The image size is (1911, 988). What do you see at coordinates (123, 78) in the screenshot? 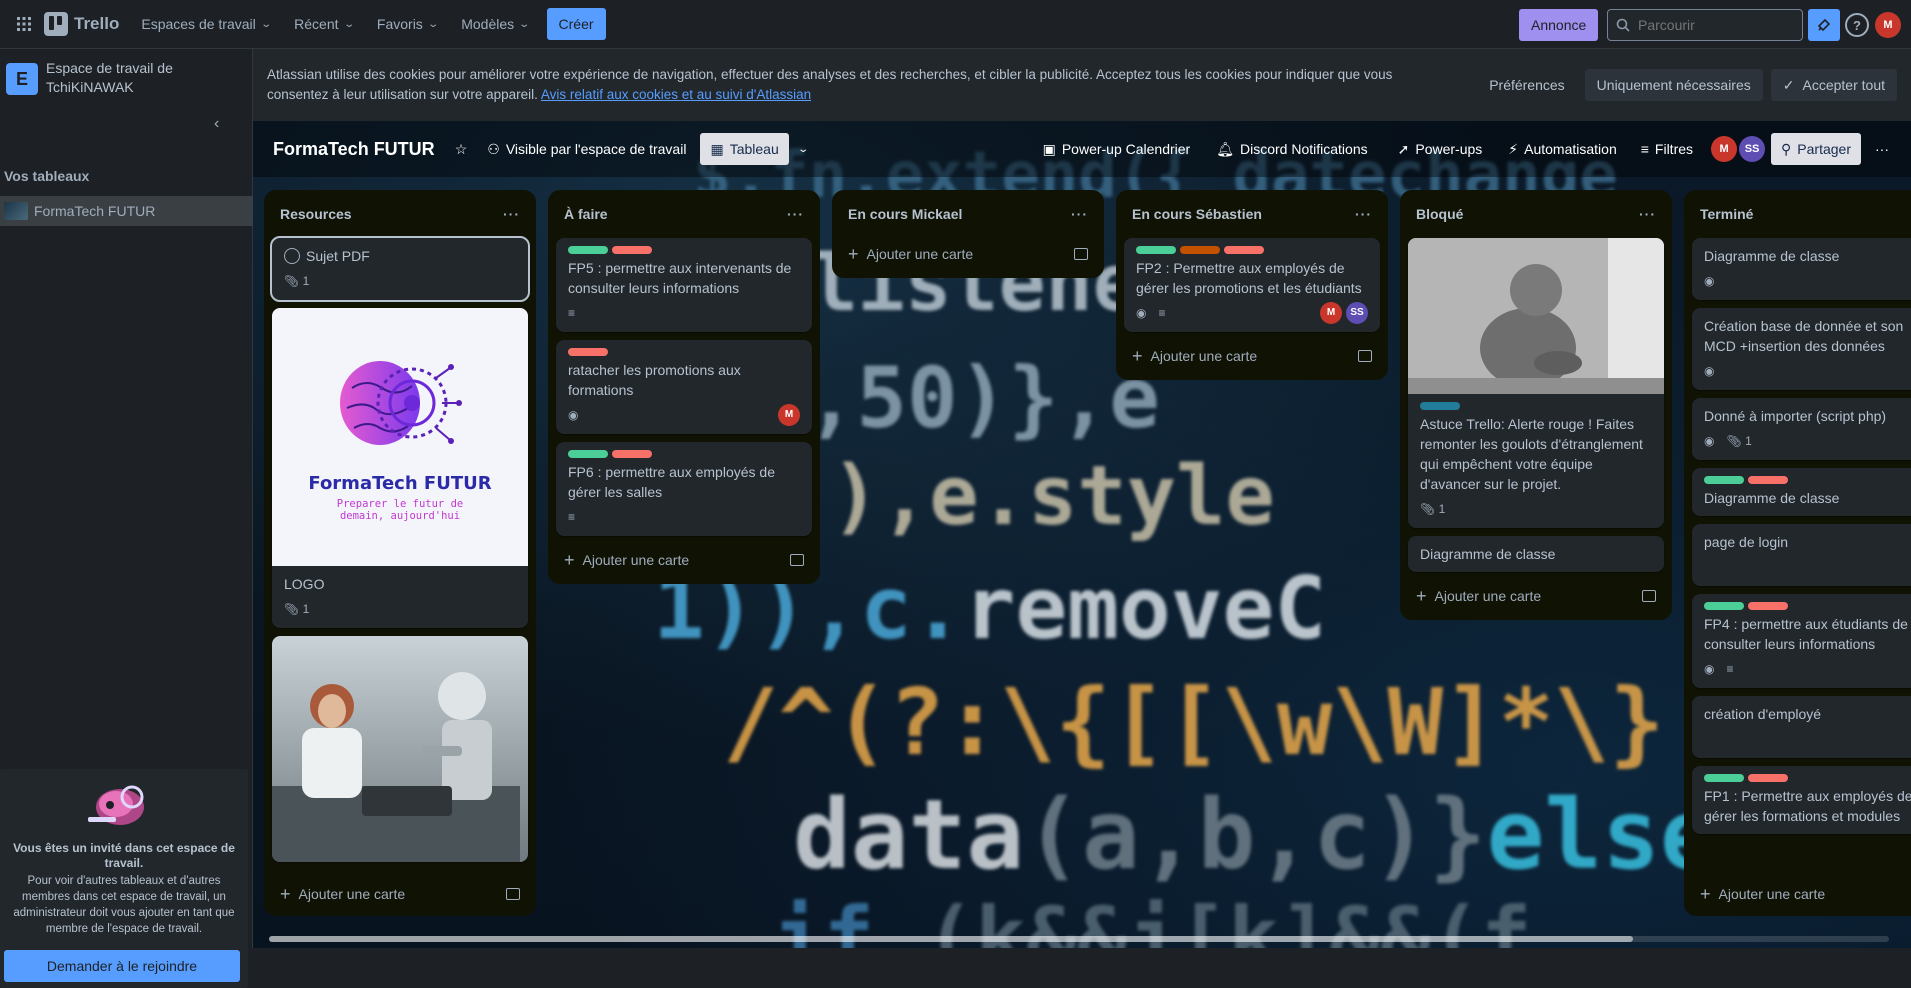
I see `workspace-name: Espace de travail de TchiKiNAWAK` at bounding box center [123, 78].